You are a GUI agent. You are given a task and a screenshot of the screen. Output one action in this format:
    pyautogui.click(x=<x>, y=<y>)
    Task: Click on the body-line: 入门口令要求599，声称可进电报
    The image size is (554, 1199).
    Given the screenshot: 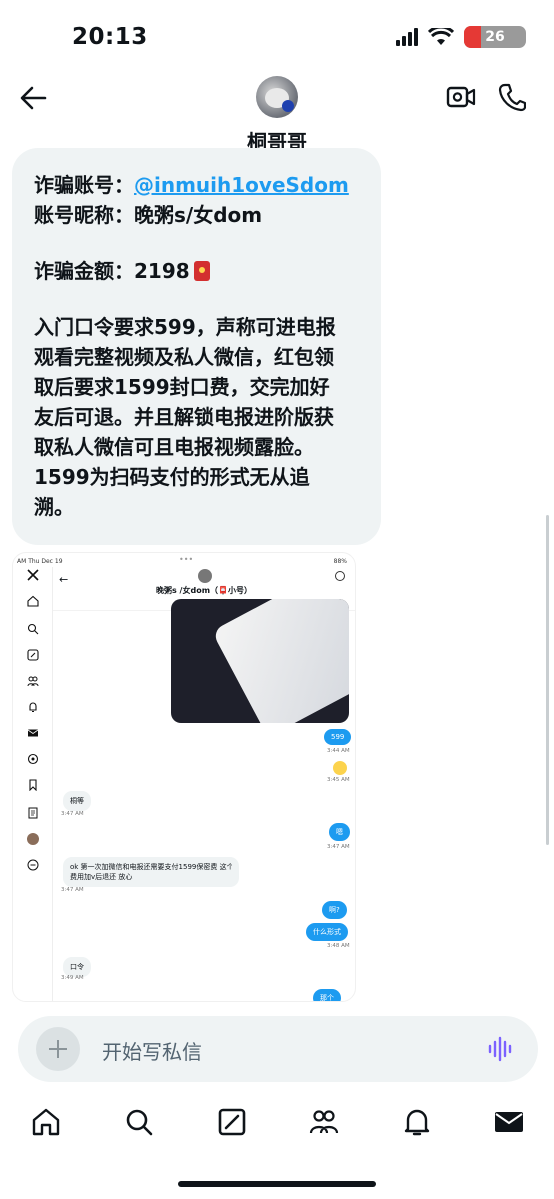 What is the action you would take?
    pyautogui.click(x=185, y=327)
    